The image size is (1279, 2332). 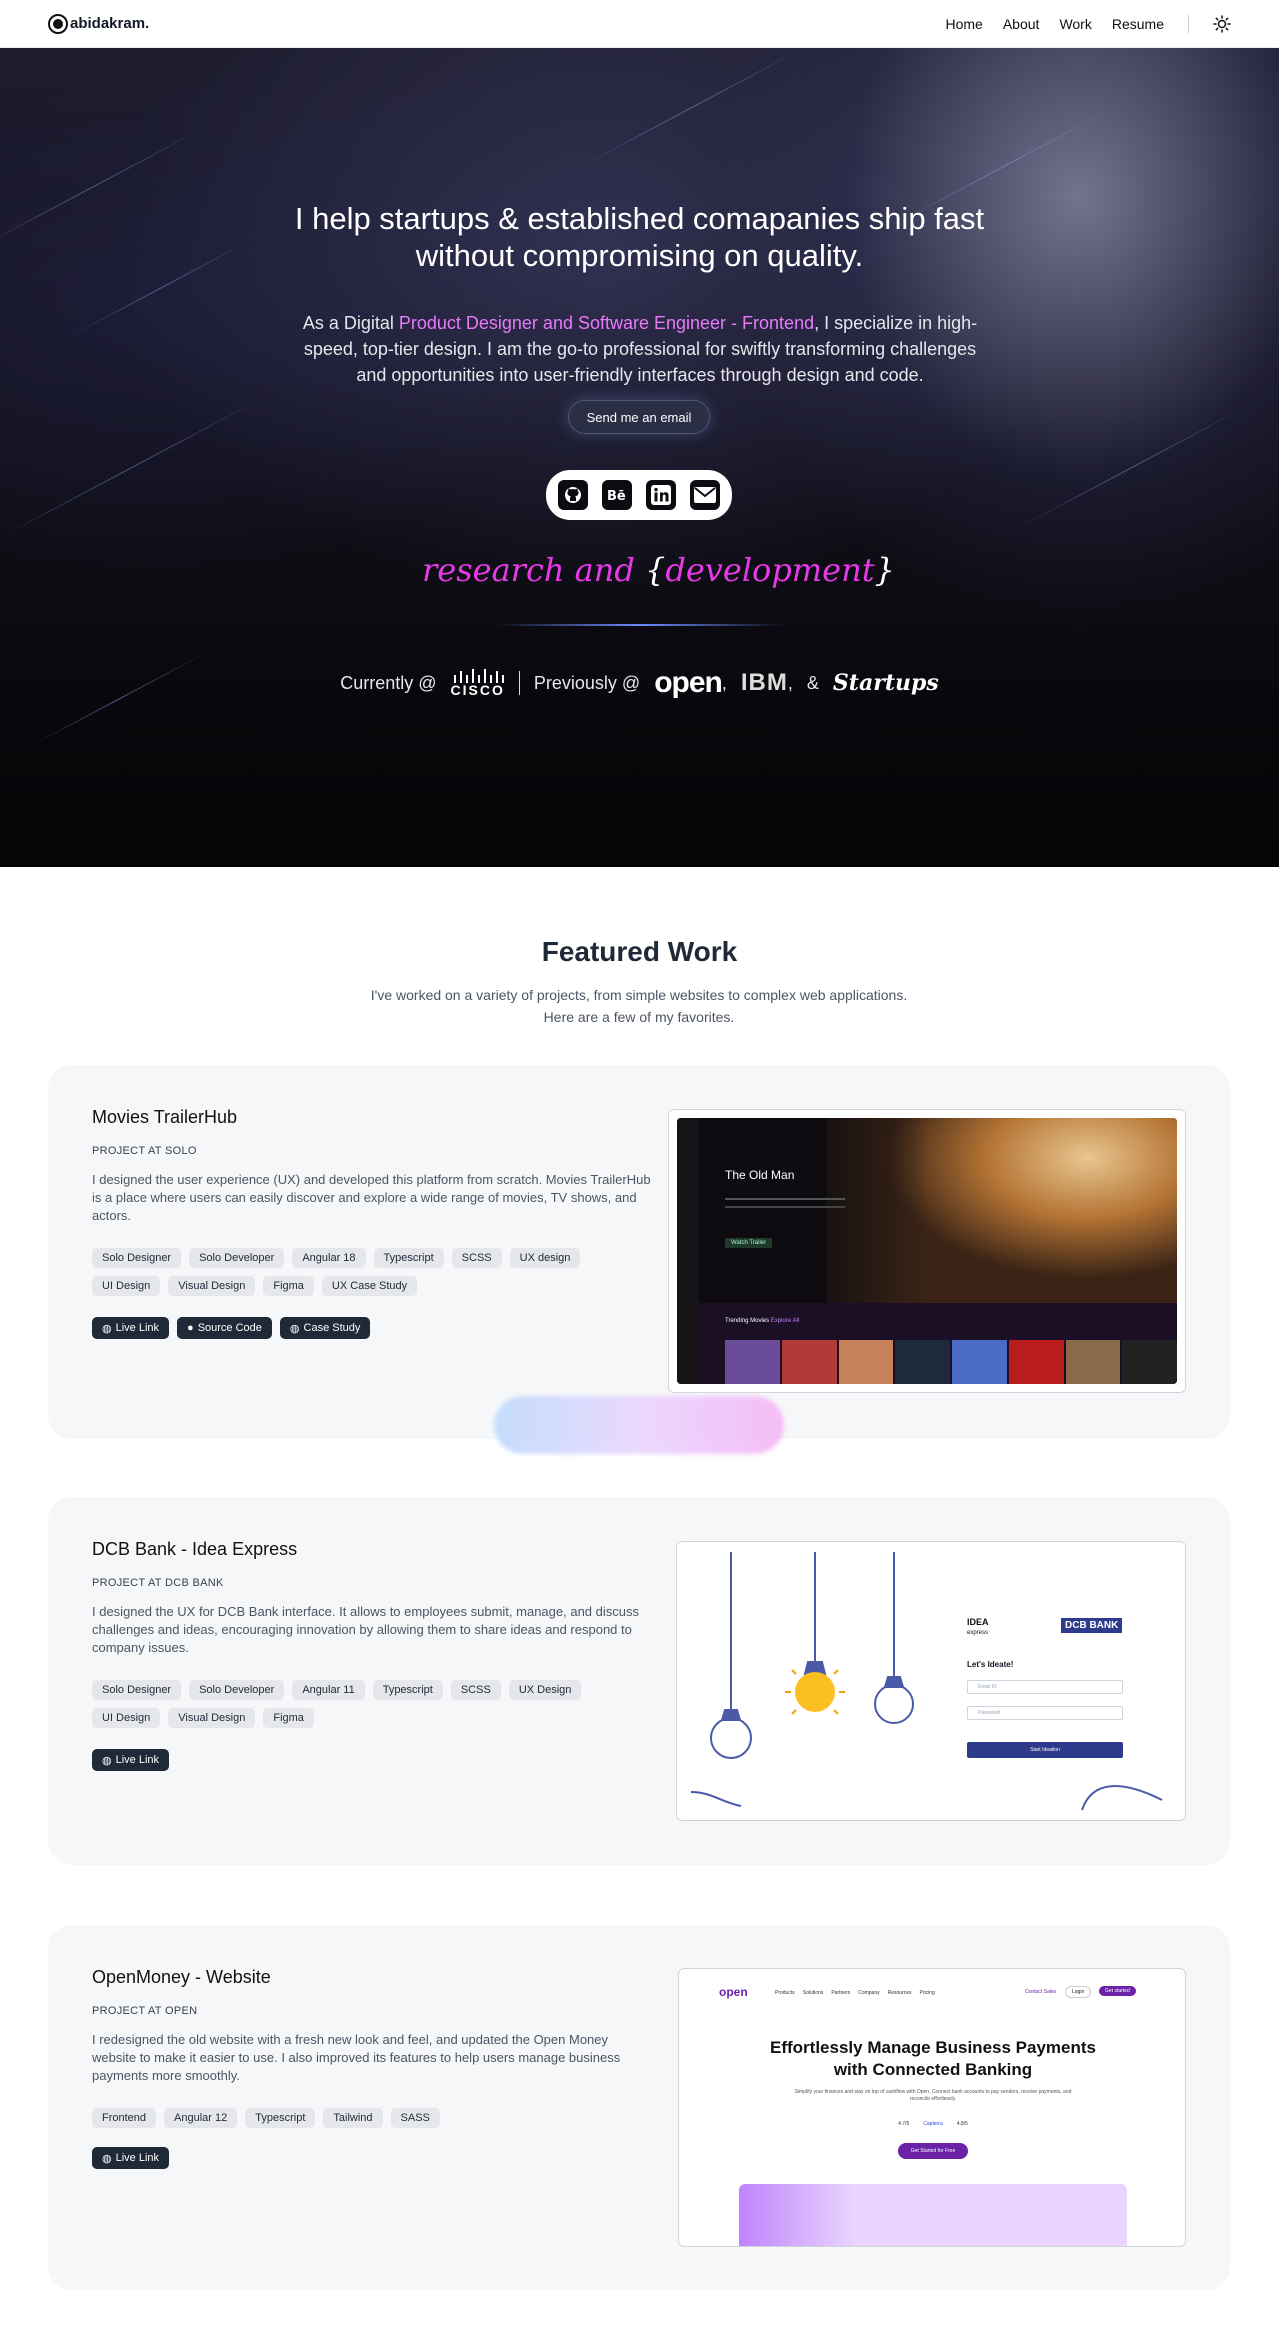 What do you see at coordinates (181, 1977) in the screenshot?
I see `project-title: OpenMoney - Website` at bounding box center [181, 1977].